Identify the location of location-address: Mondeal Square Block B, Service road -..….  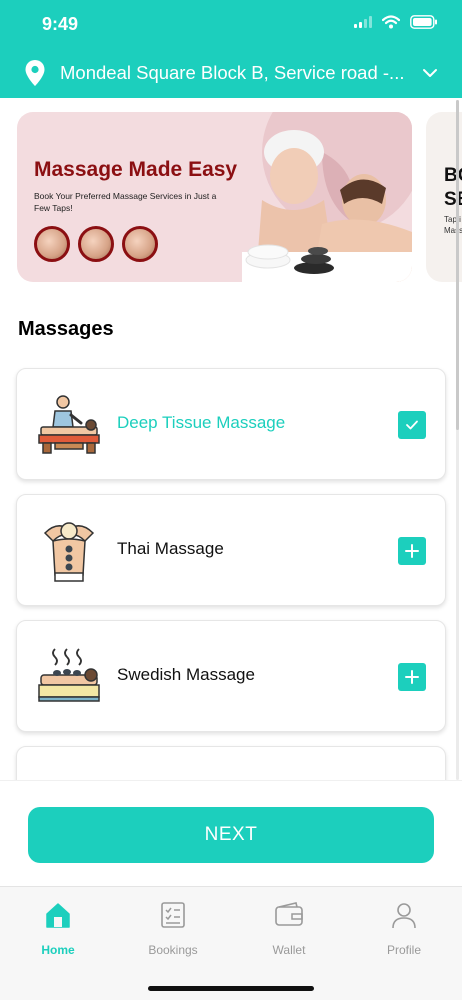
(232, 72).